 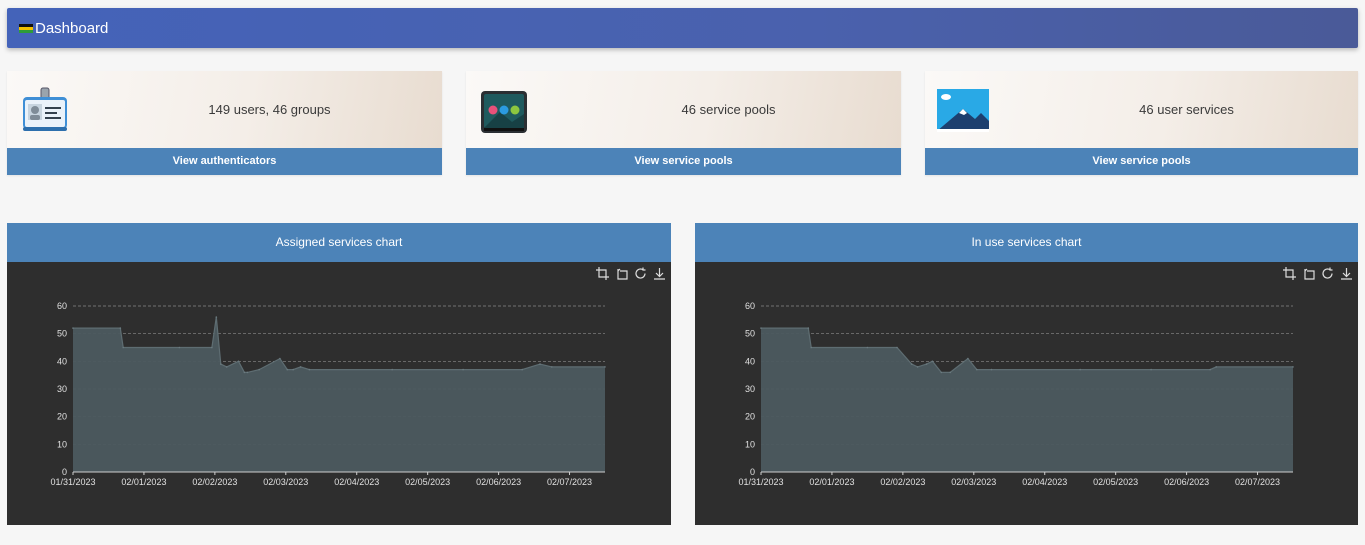 I want to click on card-body: 149 users, 46 groups, so click(x=224, y=109).